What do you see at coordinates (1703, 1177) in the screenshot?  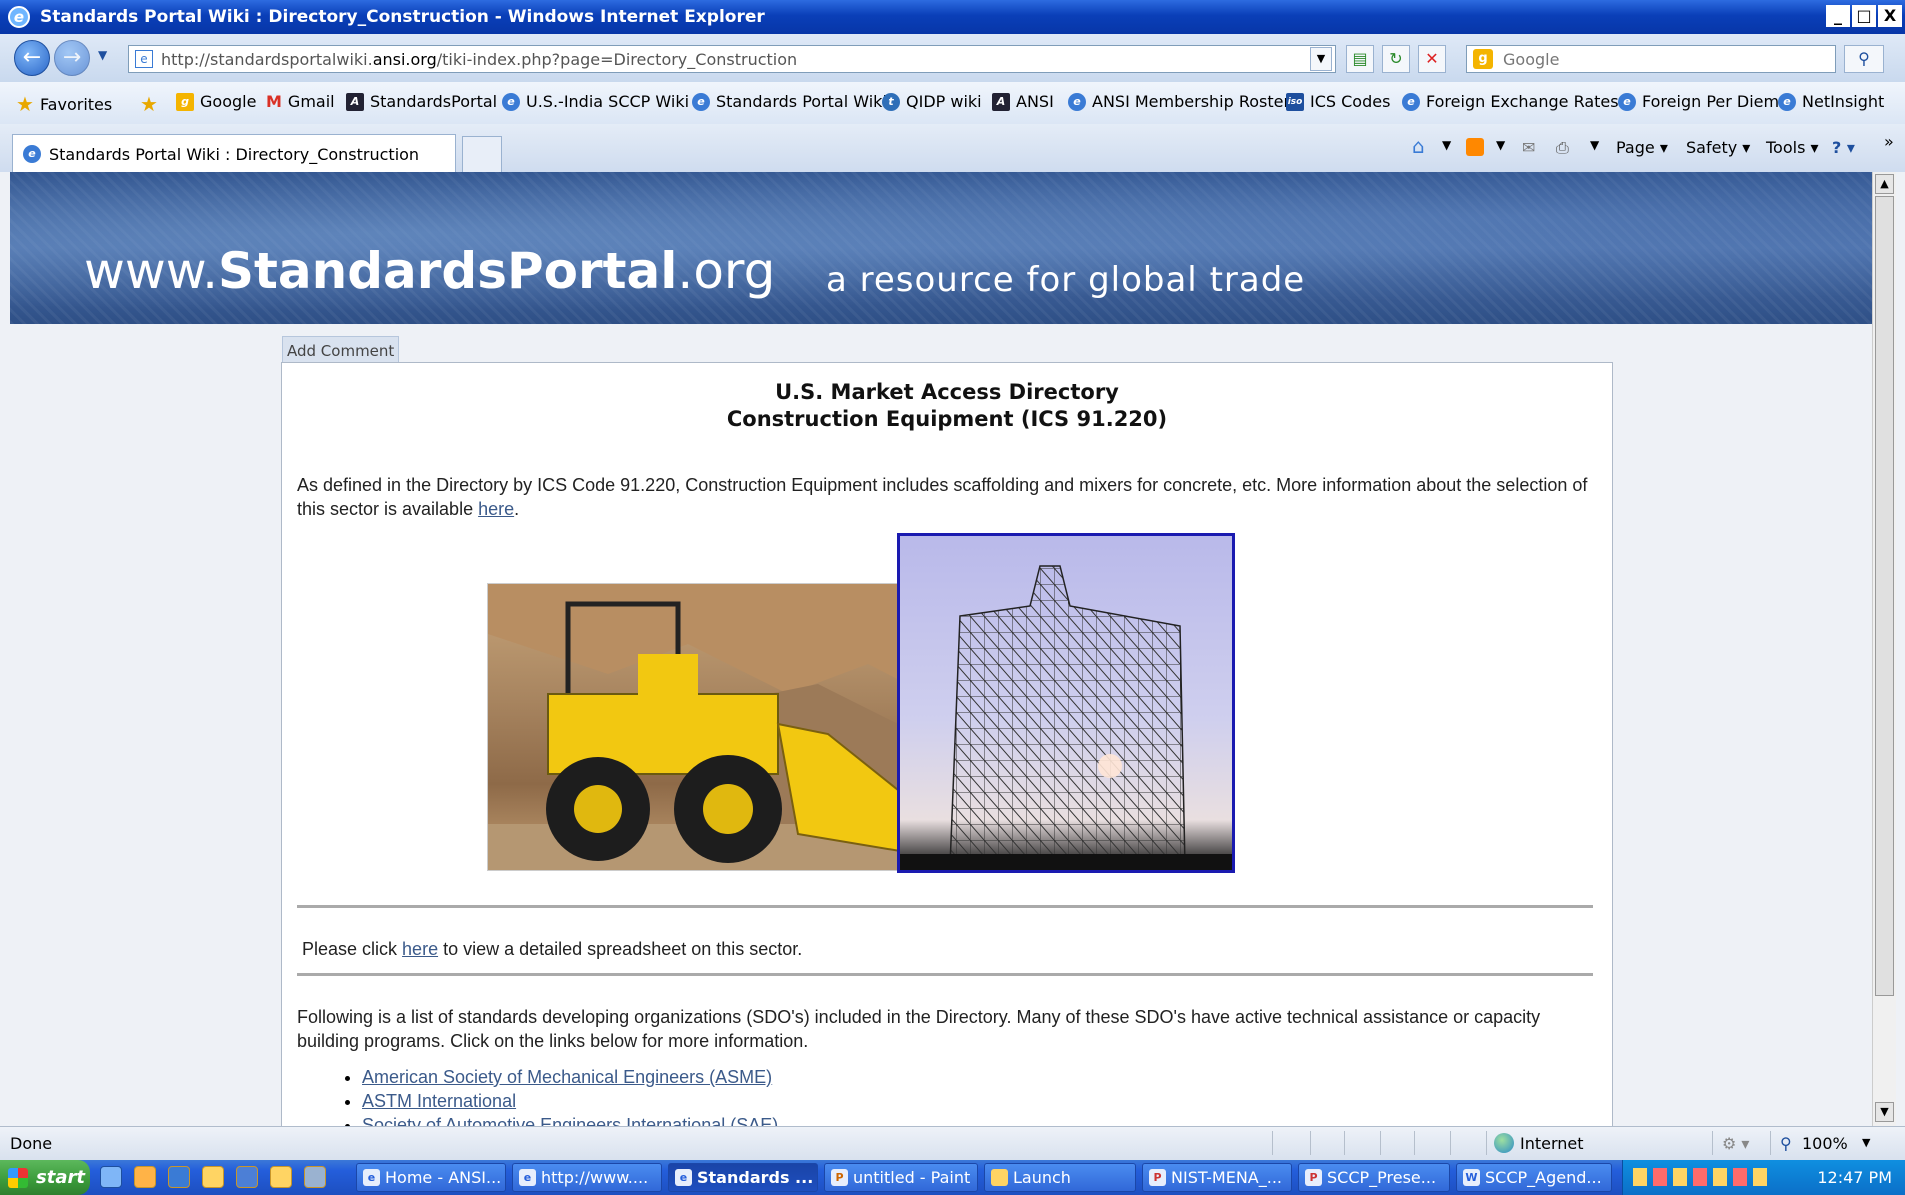 I see `tray-icons` at bounding box center [1703, 1177].